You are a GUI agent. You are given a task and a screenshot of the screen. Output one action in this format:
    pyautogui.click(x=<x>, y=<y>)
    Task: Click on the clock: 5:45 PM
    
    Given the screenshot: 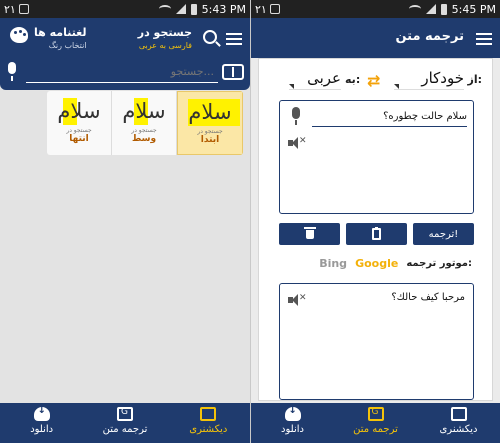 What is the action you would take?
    pyautogui.click(x=473, y=9)
    